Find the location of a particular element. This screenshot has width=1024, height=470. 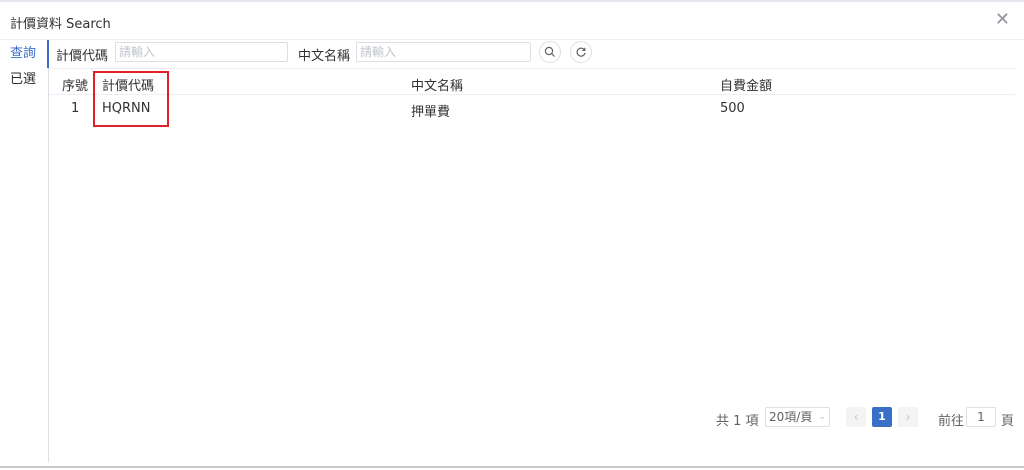

header-seq: 序號 is located at coordinates (75, 86).